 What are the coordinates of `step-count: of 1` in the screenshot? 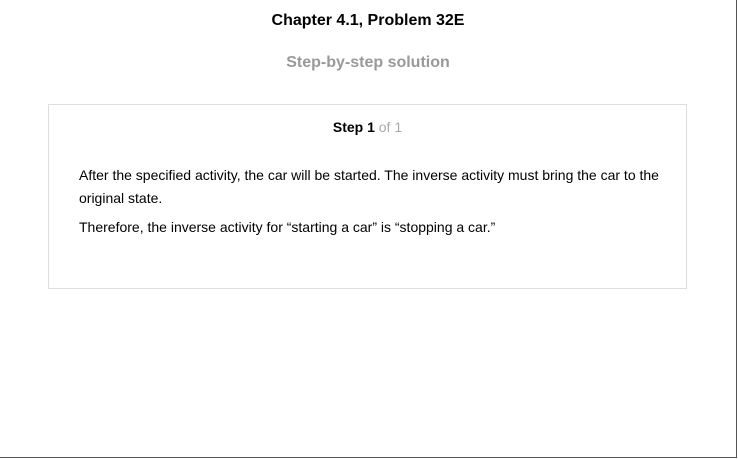 It's located at (390, 127).